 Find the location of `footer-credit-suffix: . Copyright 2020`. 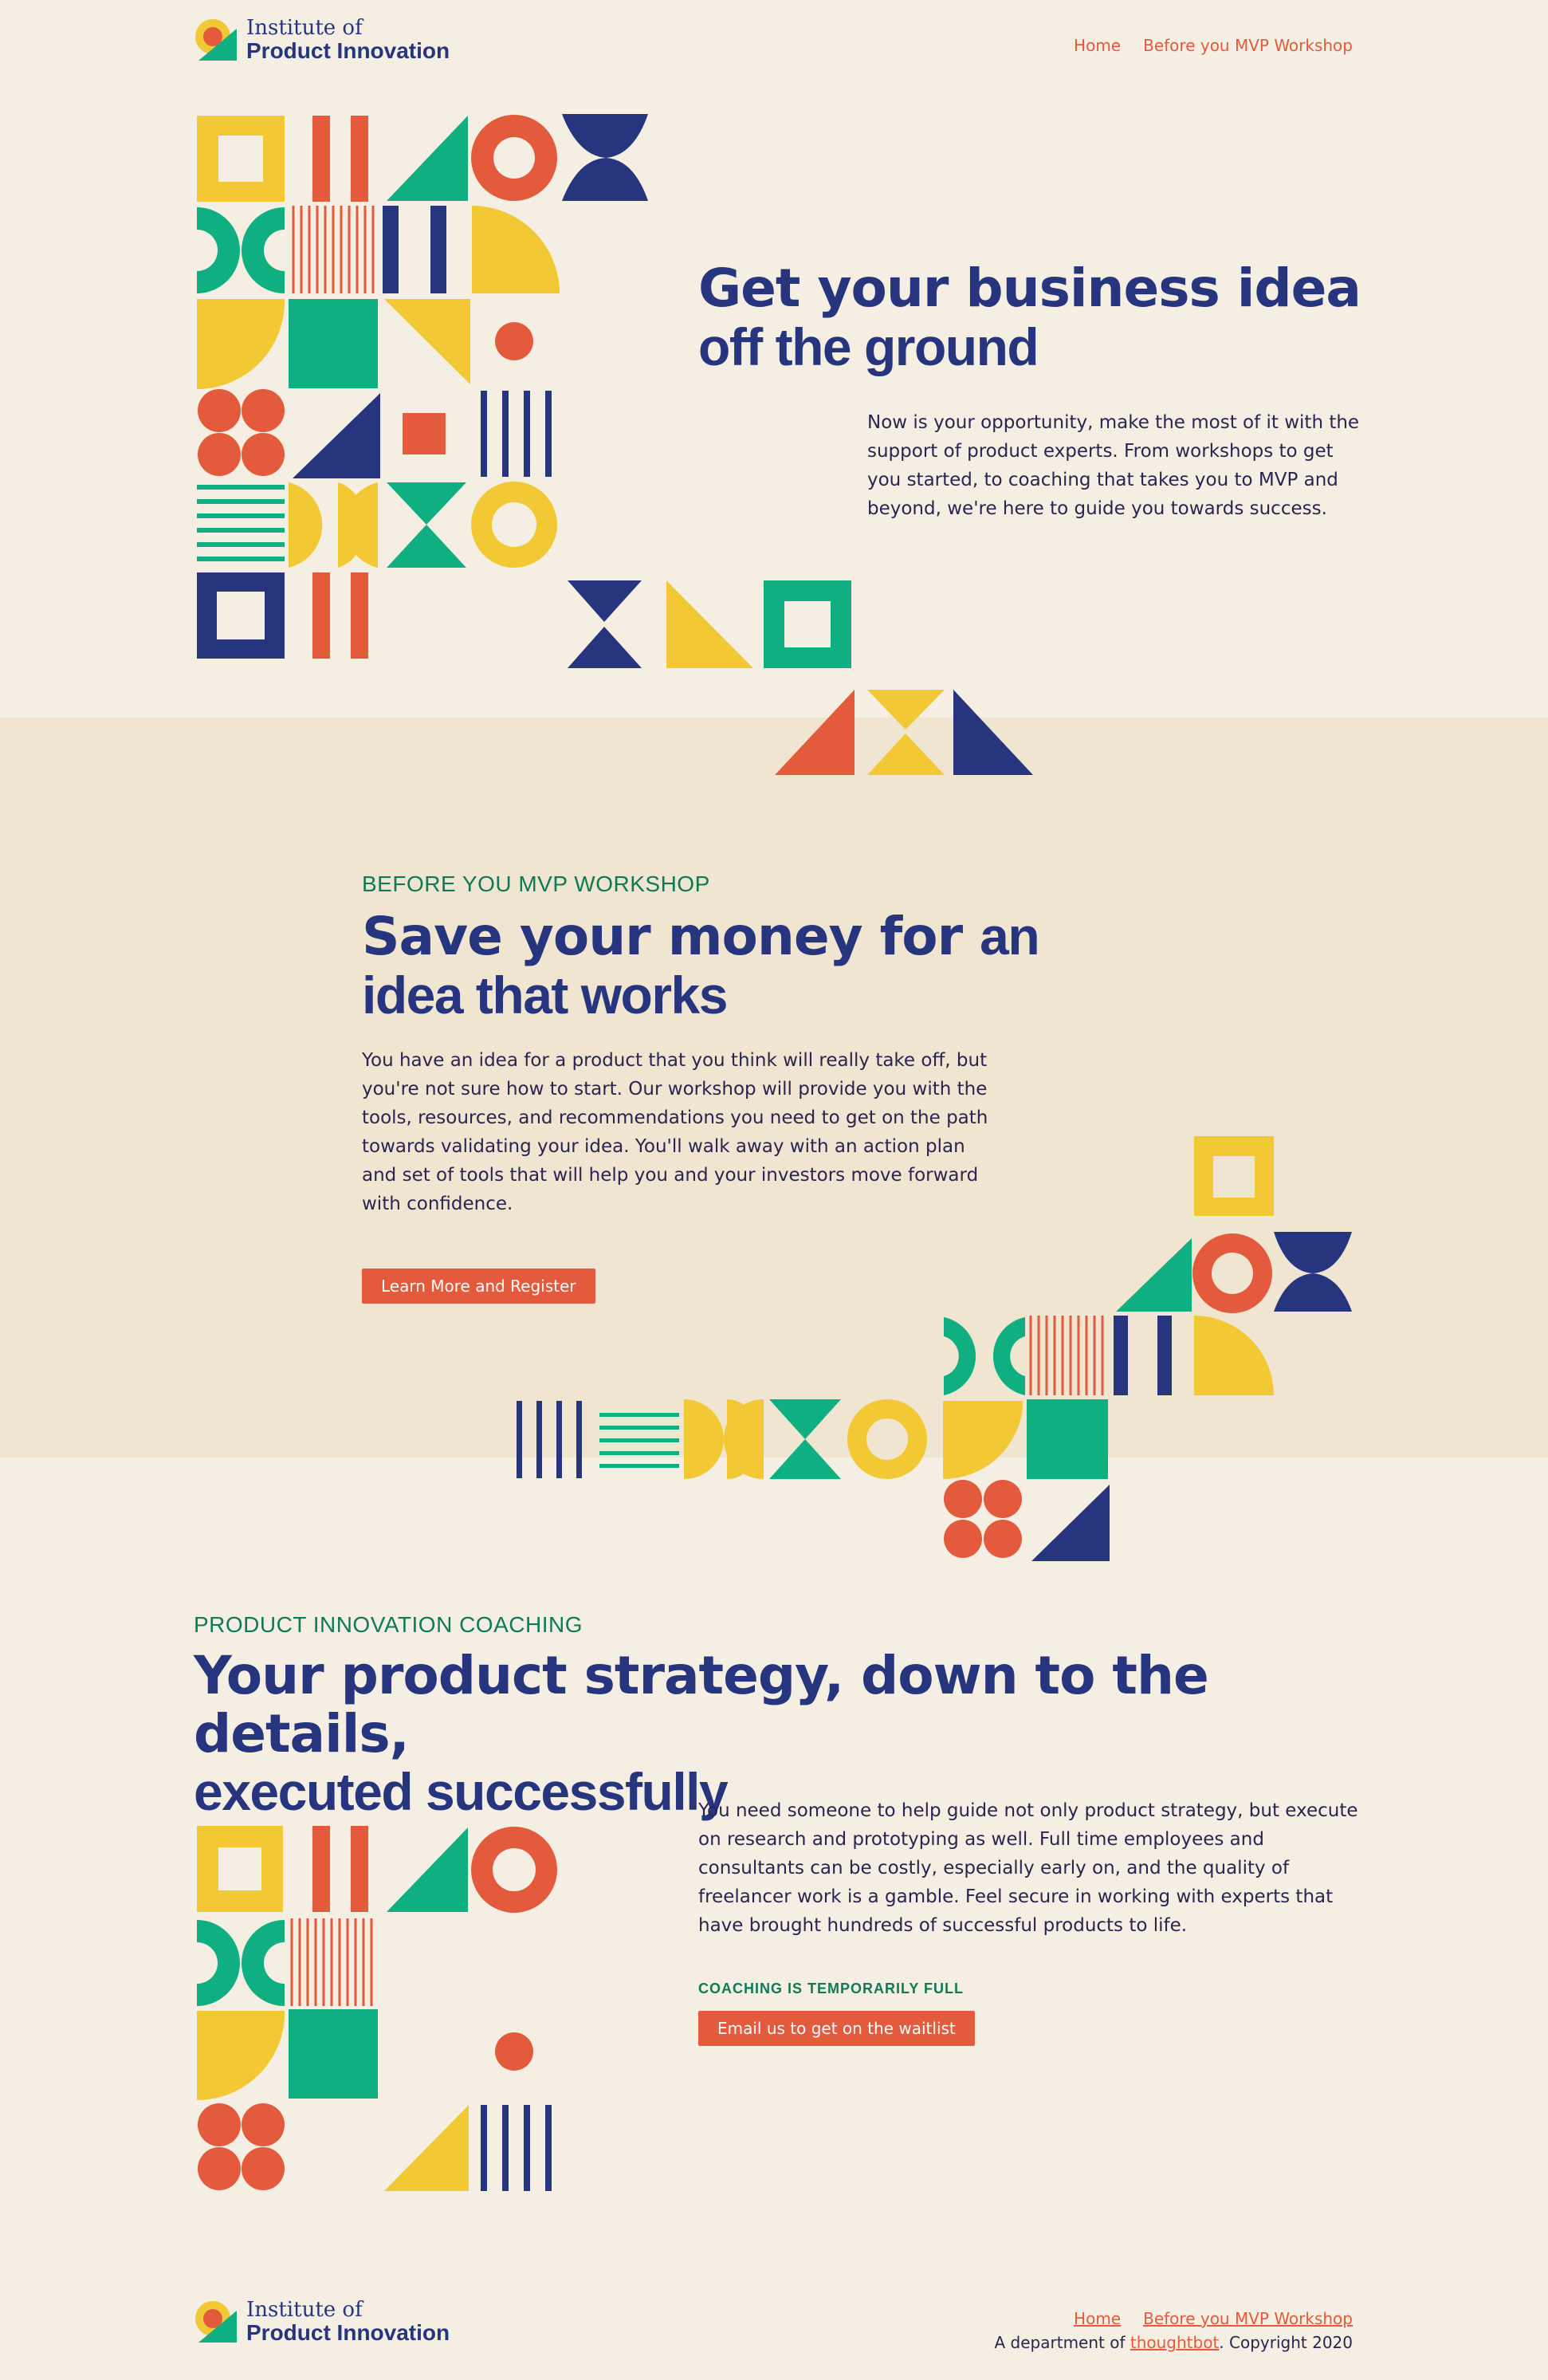

footer-credit-suffix: . Copyright 2020 is located at coordinates (1286, 2342).